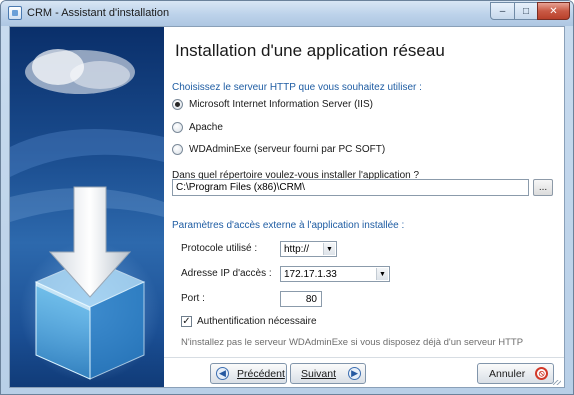 This screenshot has height=395, width=574. What do you see at coordinates (310, 50) in the screenshot?
I see `page-title: Installation d'une application réseau` at bounding box center [310, 50].